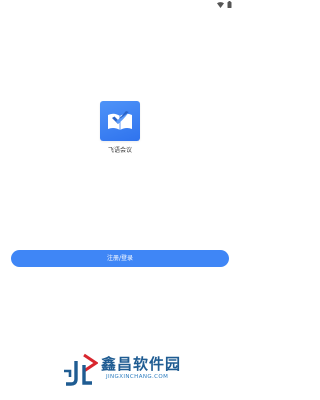  I want to click on watermark-title: 鑫昌软件园, so click(141, 364).